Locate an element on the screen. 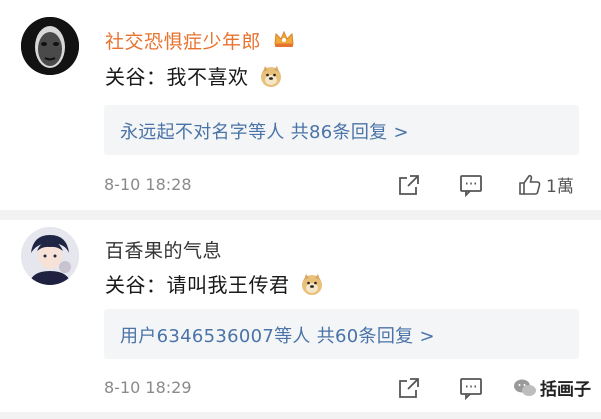 The image size is (601, 419). crown-badge-icon is located at coordinates (284, 38).